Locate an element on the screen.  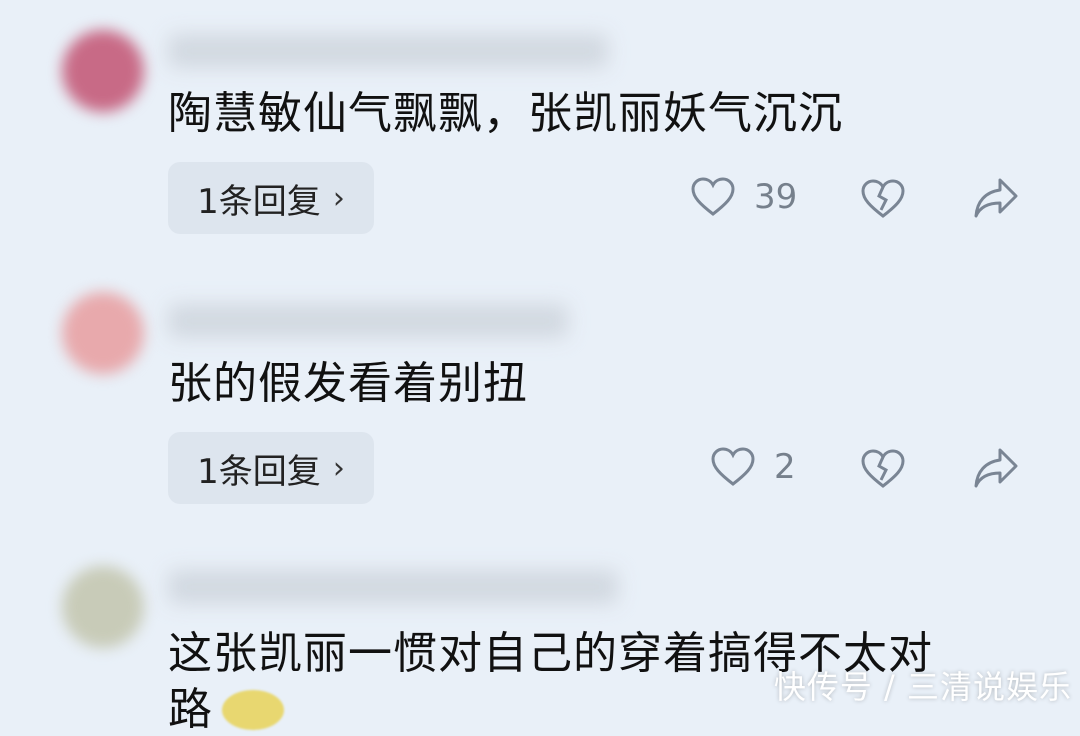
comment-text: 张的假发看着别扭 is located at coordinates (348, 383).